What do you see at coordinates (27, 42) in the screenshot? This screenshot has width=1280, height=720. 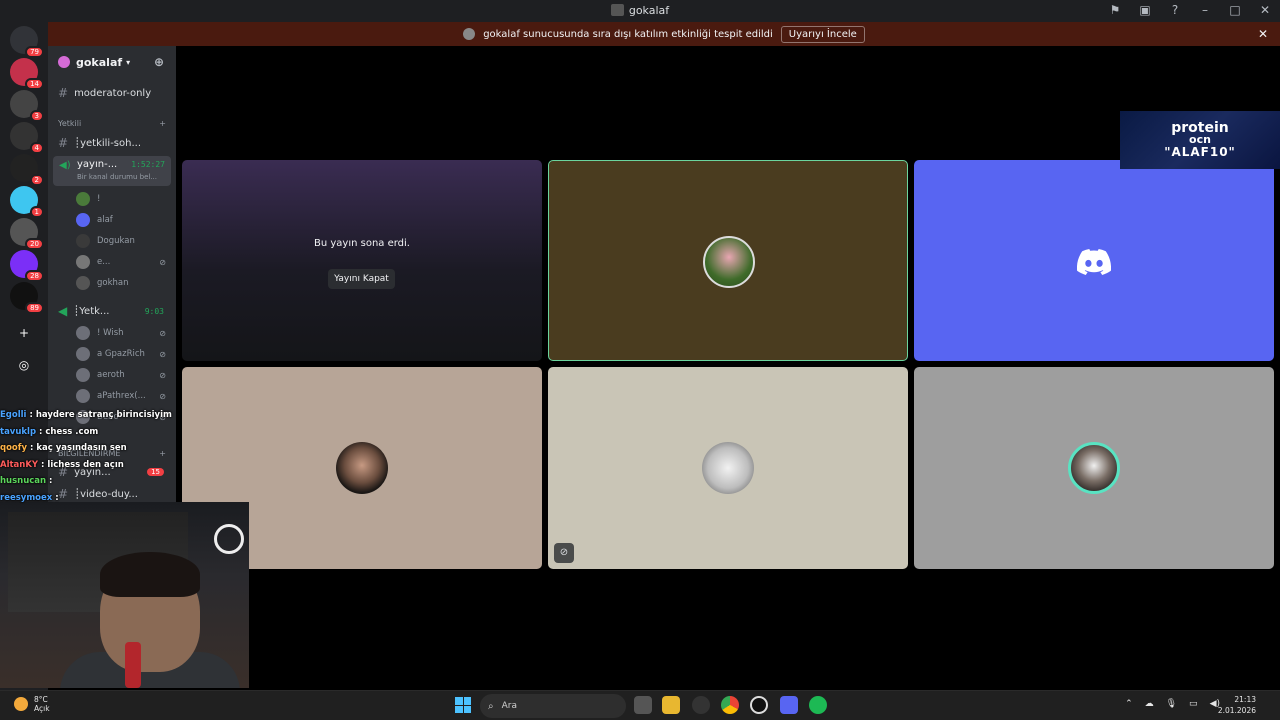 I see `server-icon: 79` at bounding box center [27, 42].